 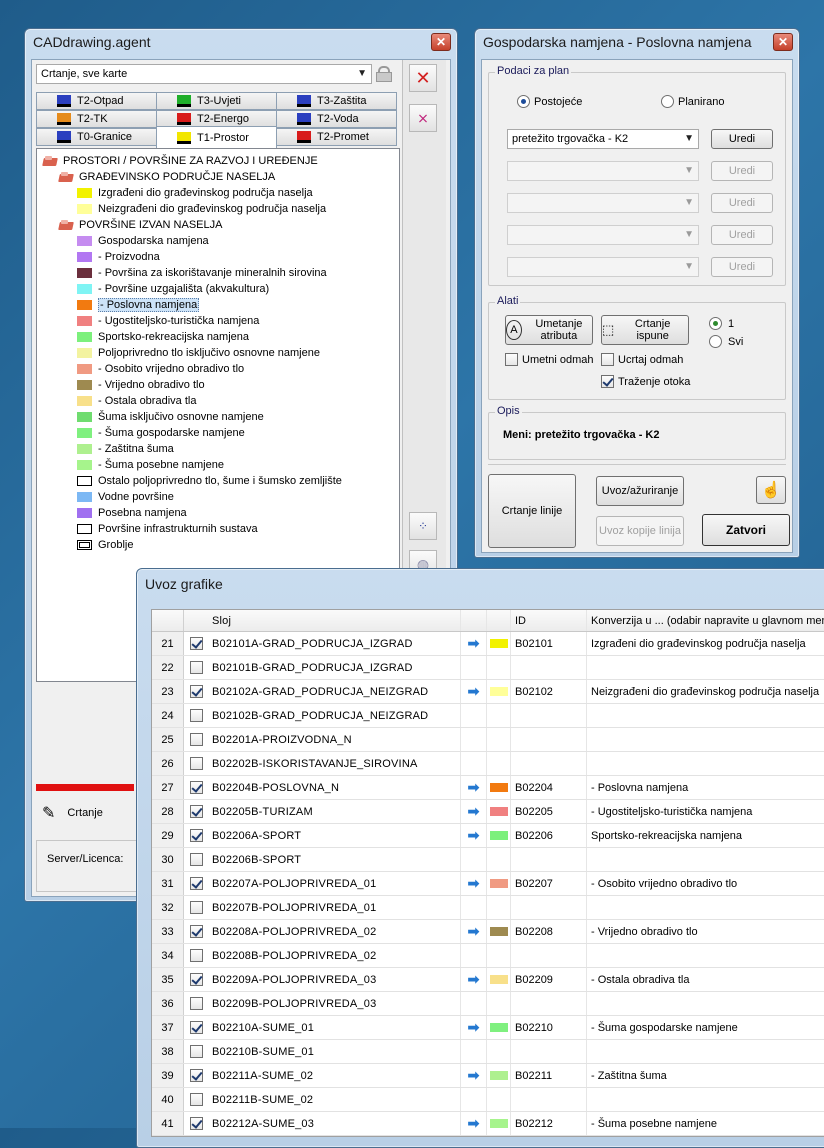 I want to click on table-row: 25 B02201A-PROIZVODNA_N, so click(x=488, y=740).